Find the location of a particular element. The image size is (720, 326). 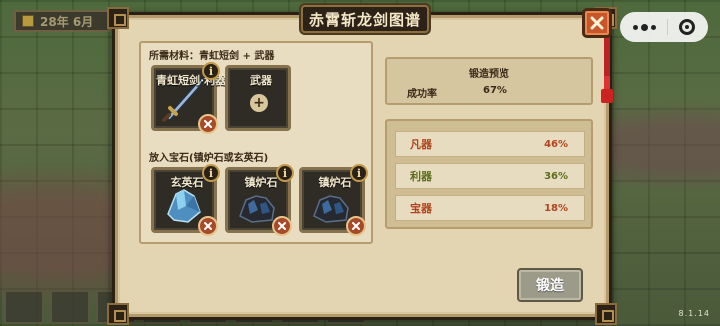

materials-label: 所需材料： is located at coordinates (174, 56).